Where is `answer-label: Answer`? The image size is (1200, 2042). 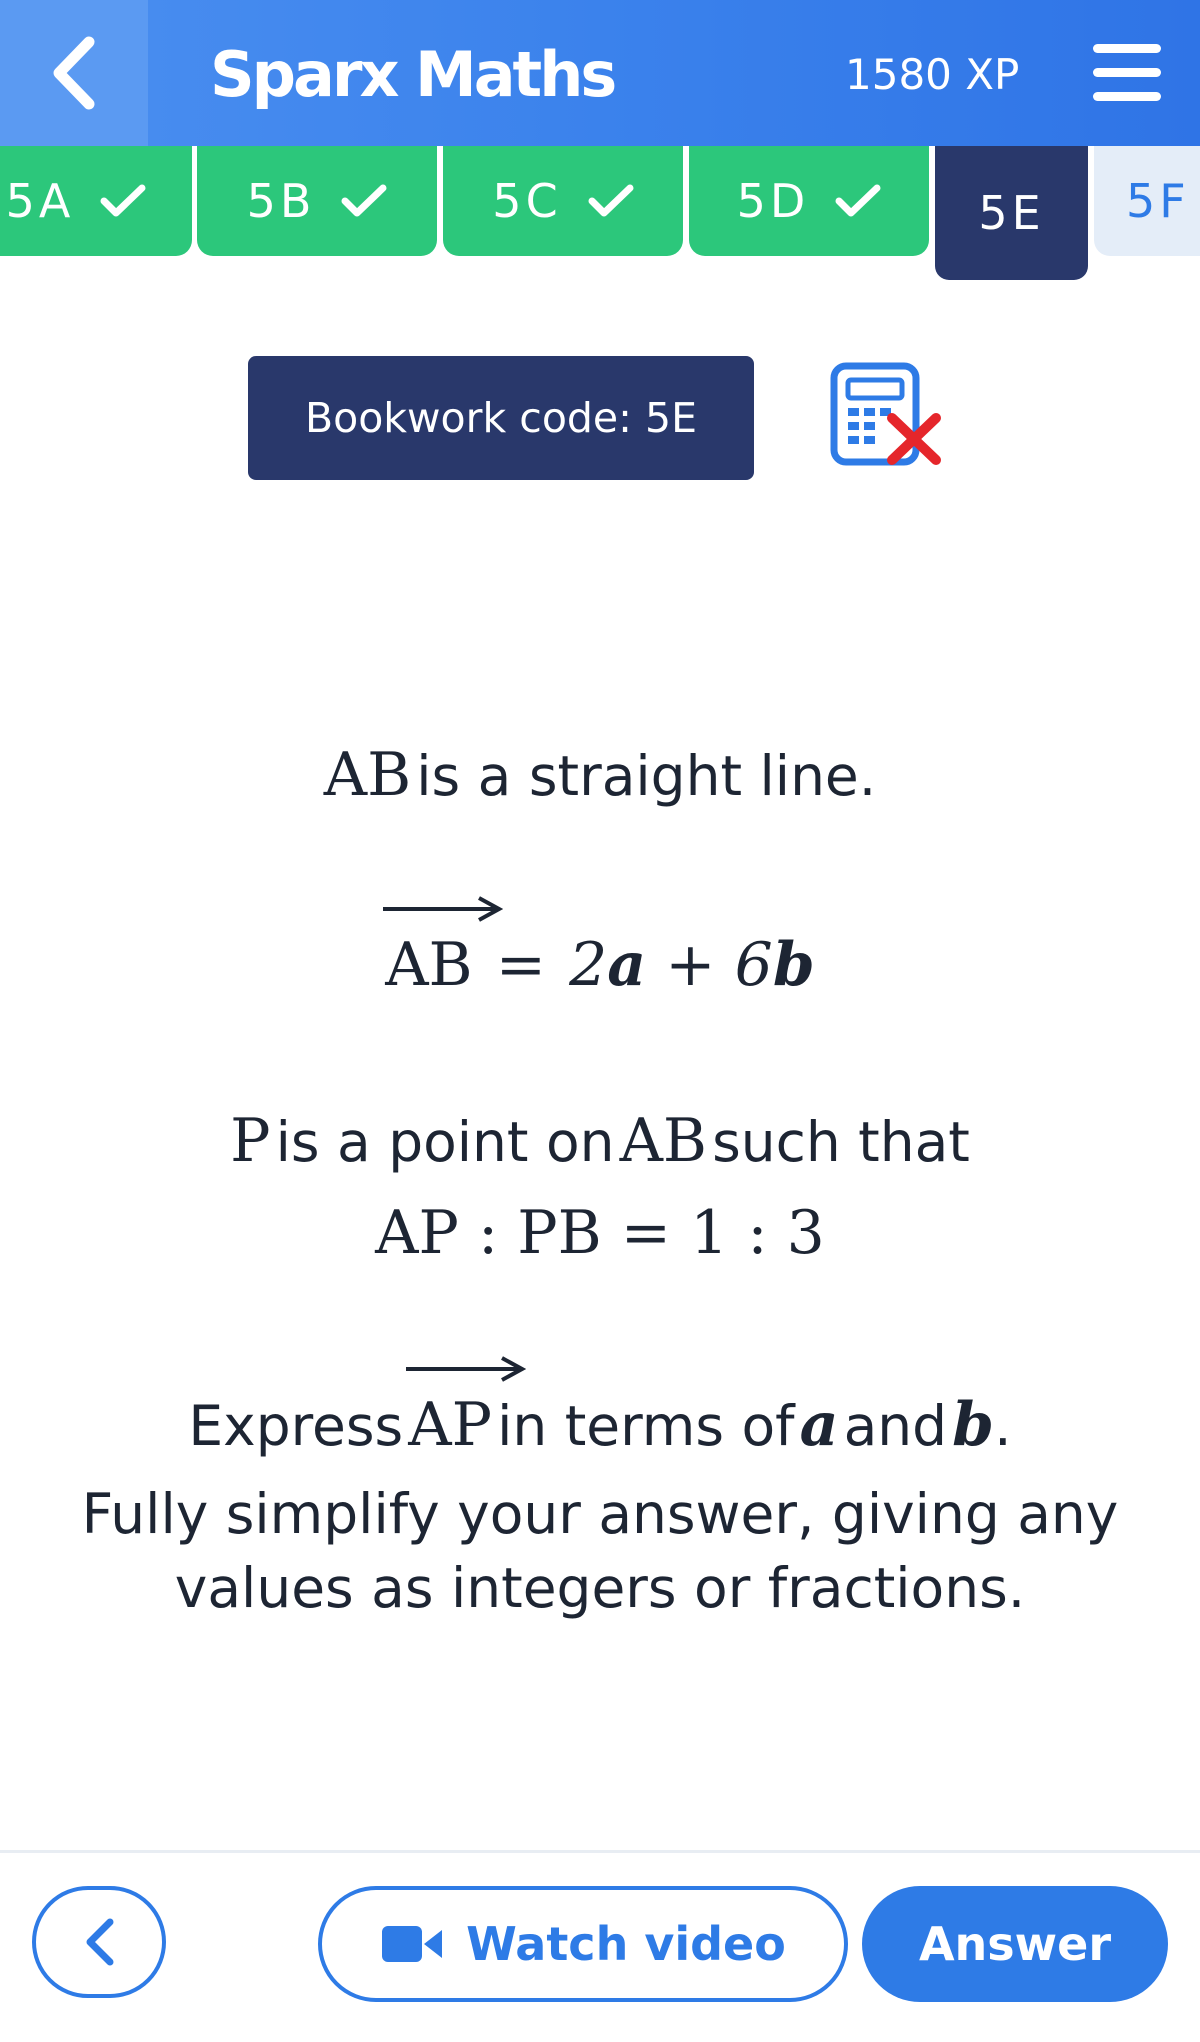
answer-label: Answer is located at coordinates (1015, 1944).